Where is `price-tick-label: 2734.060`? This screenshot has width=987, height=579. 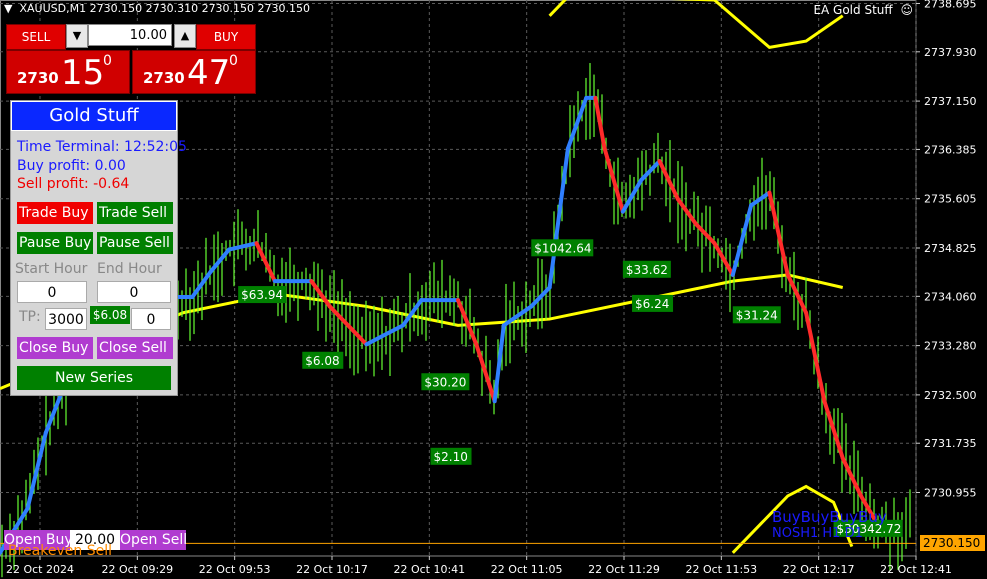 price-tick-label: 2734.060 is located at coordinates (950, 296).